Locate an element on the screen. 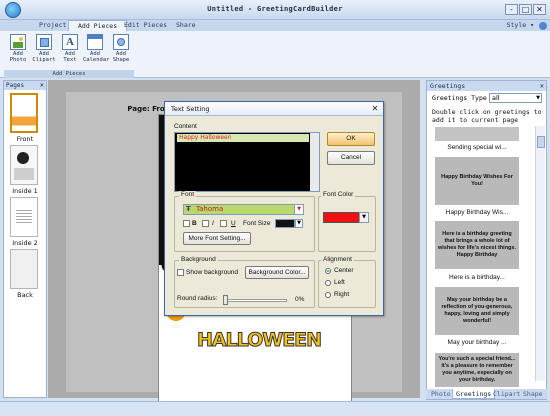 Image resolution: width=550 pixels, height=416 pixels. font-color-label: Font Color is located at coordinates (338, 194).